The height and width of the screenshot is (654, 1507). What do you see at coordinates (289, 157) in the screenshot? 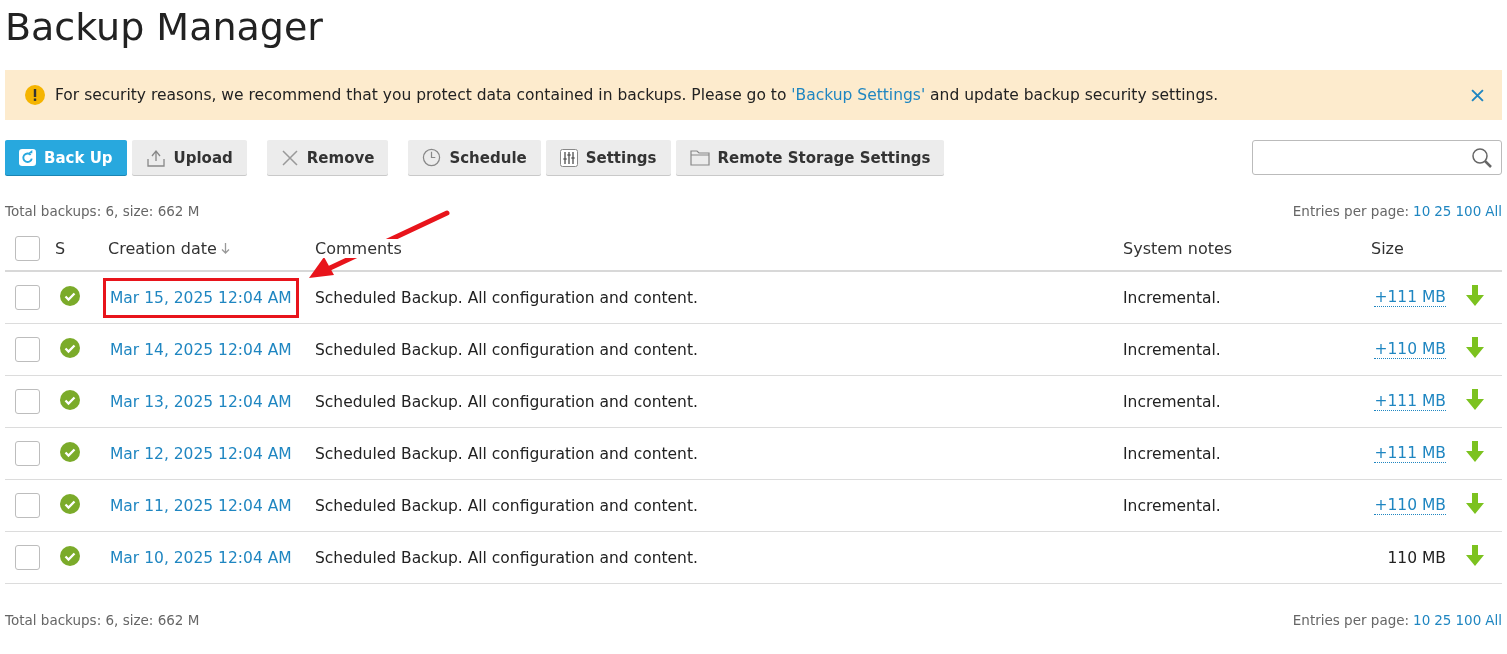
I see `close-icon` at bounding box center [289, 157].